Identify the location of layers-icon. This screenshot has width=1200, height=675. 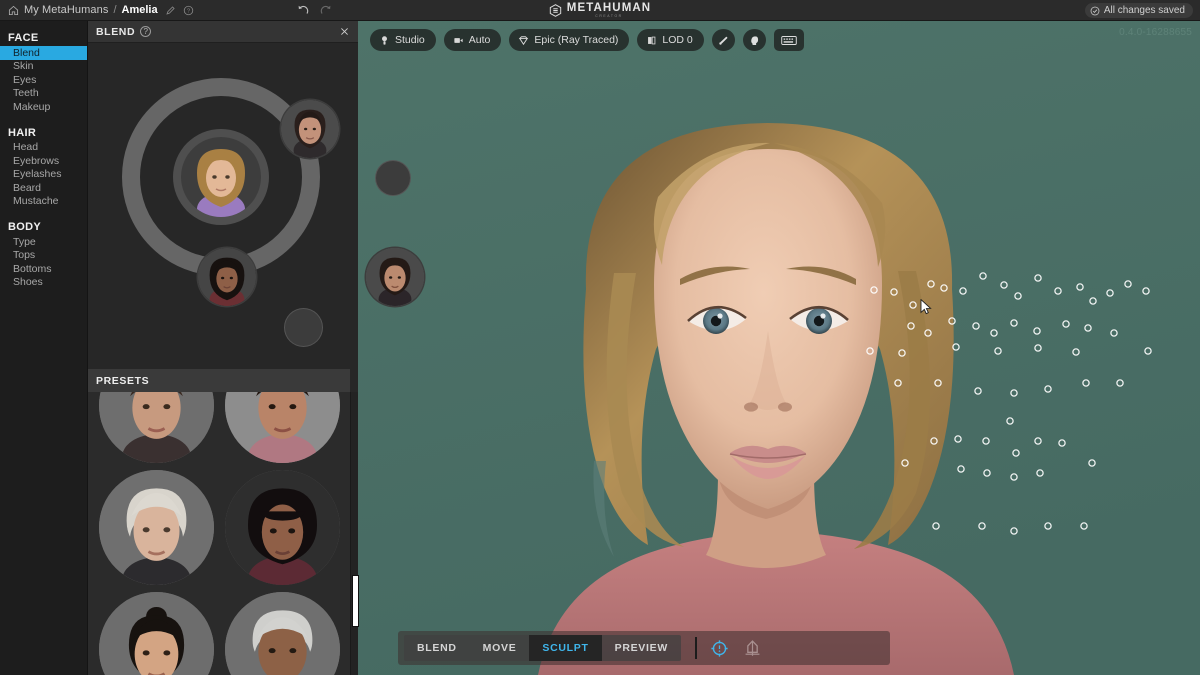
(652, 40).